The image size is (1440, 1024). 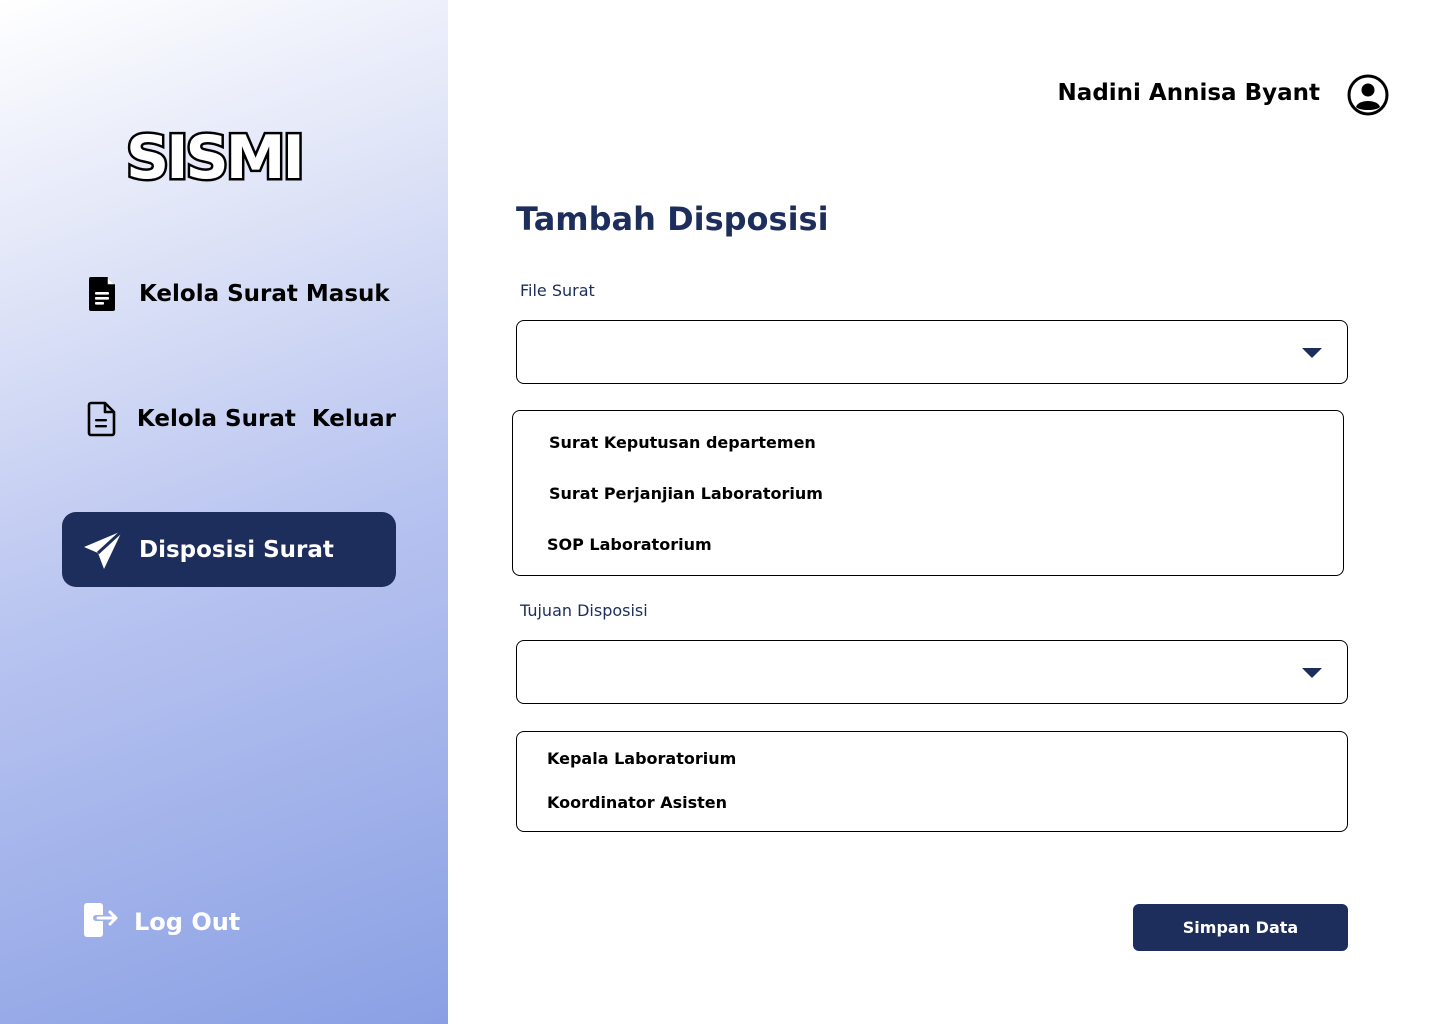 I want to click on page-title: Tambah Disposisi, so click(x=672, y=219).